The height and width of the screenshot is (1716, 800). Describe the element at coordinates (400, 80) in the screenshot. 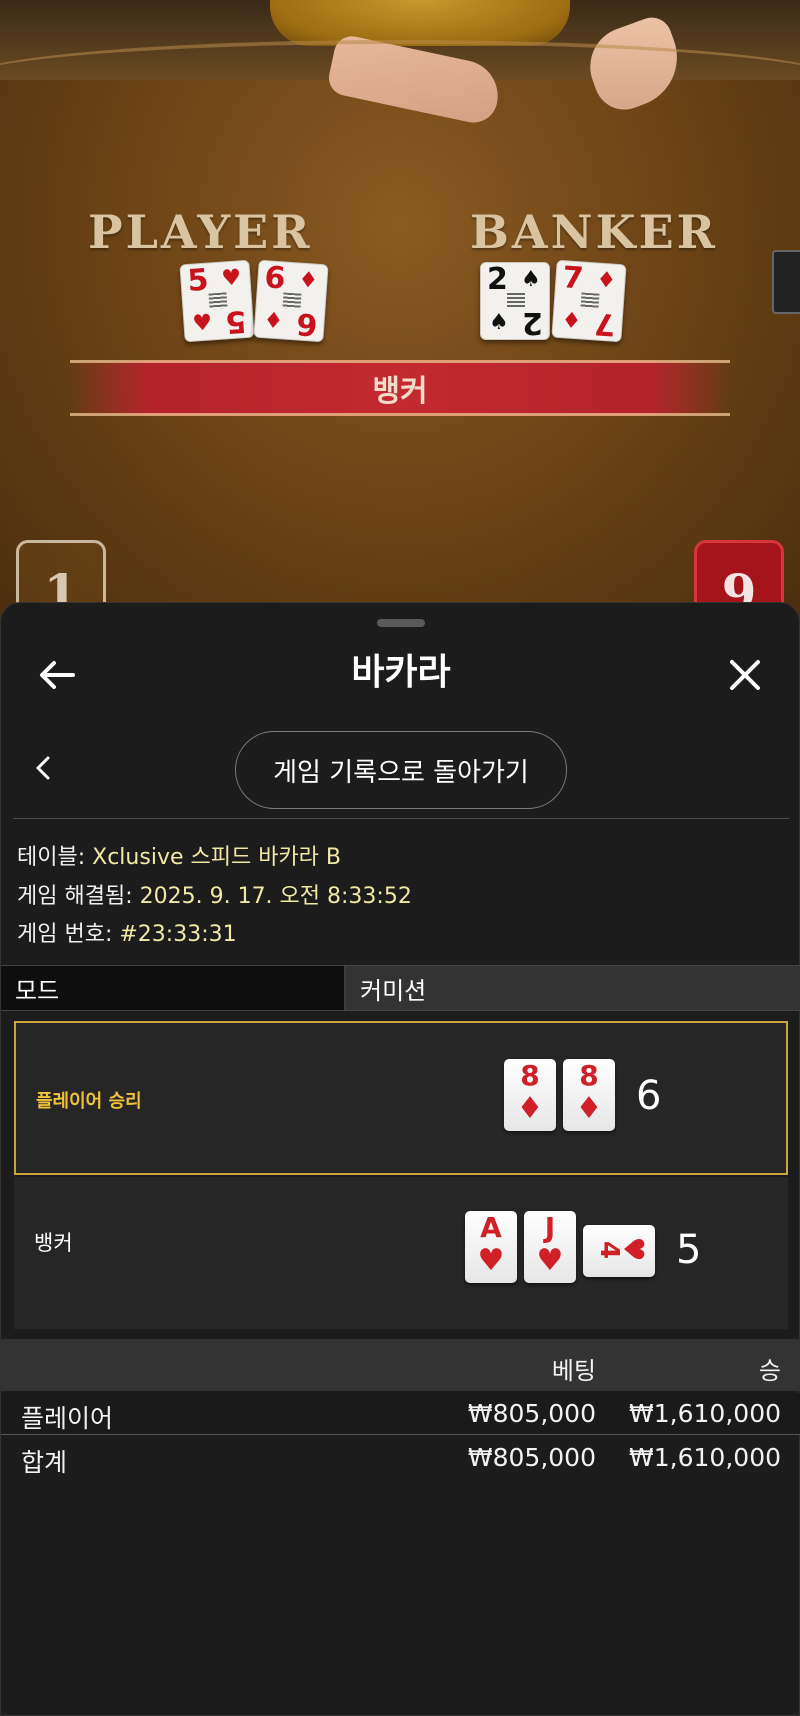

I see `table-rim` at that location.